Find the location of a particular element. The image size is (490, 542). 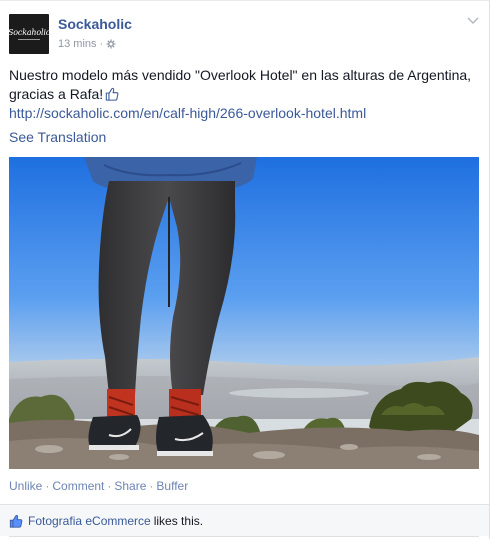

avatar: Sockaholic is located at coordinates (29, 34).